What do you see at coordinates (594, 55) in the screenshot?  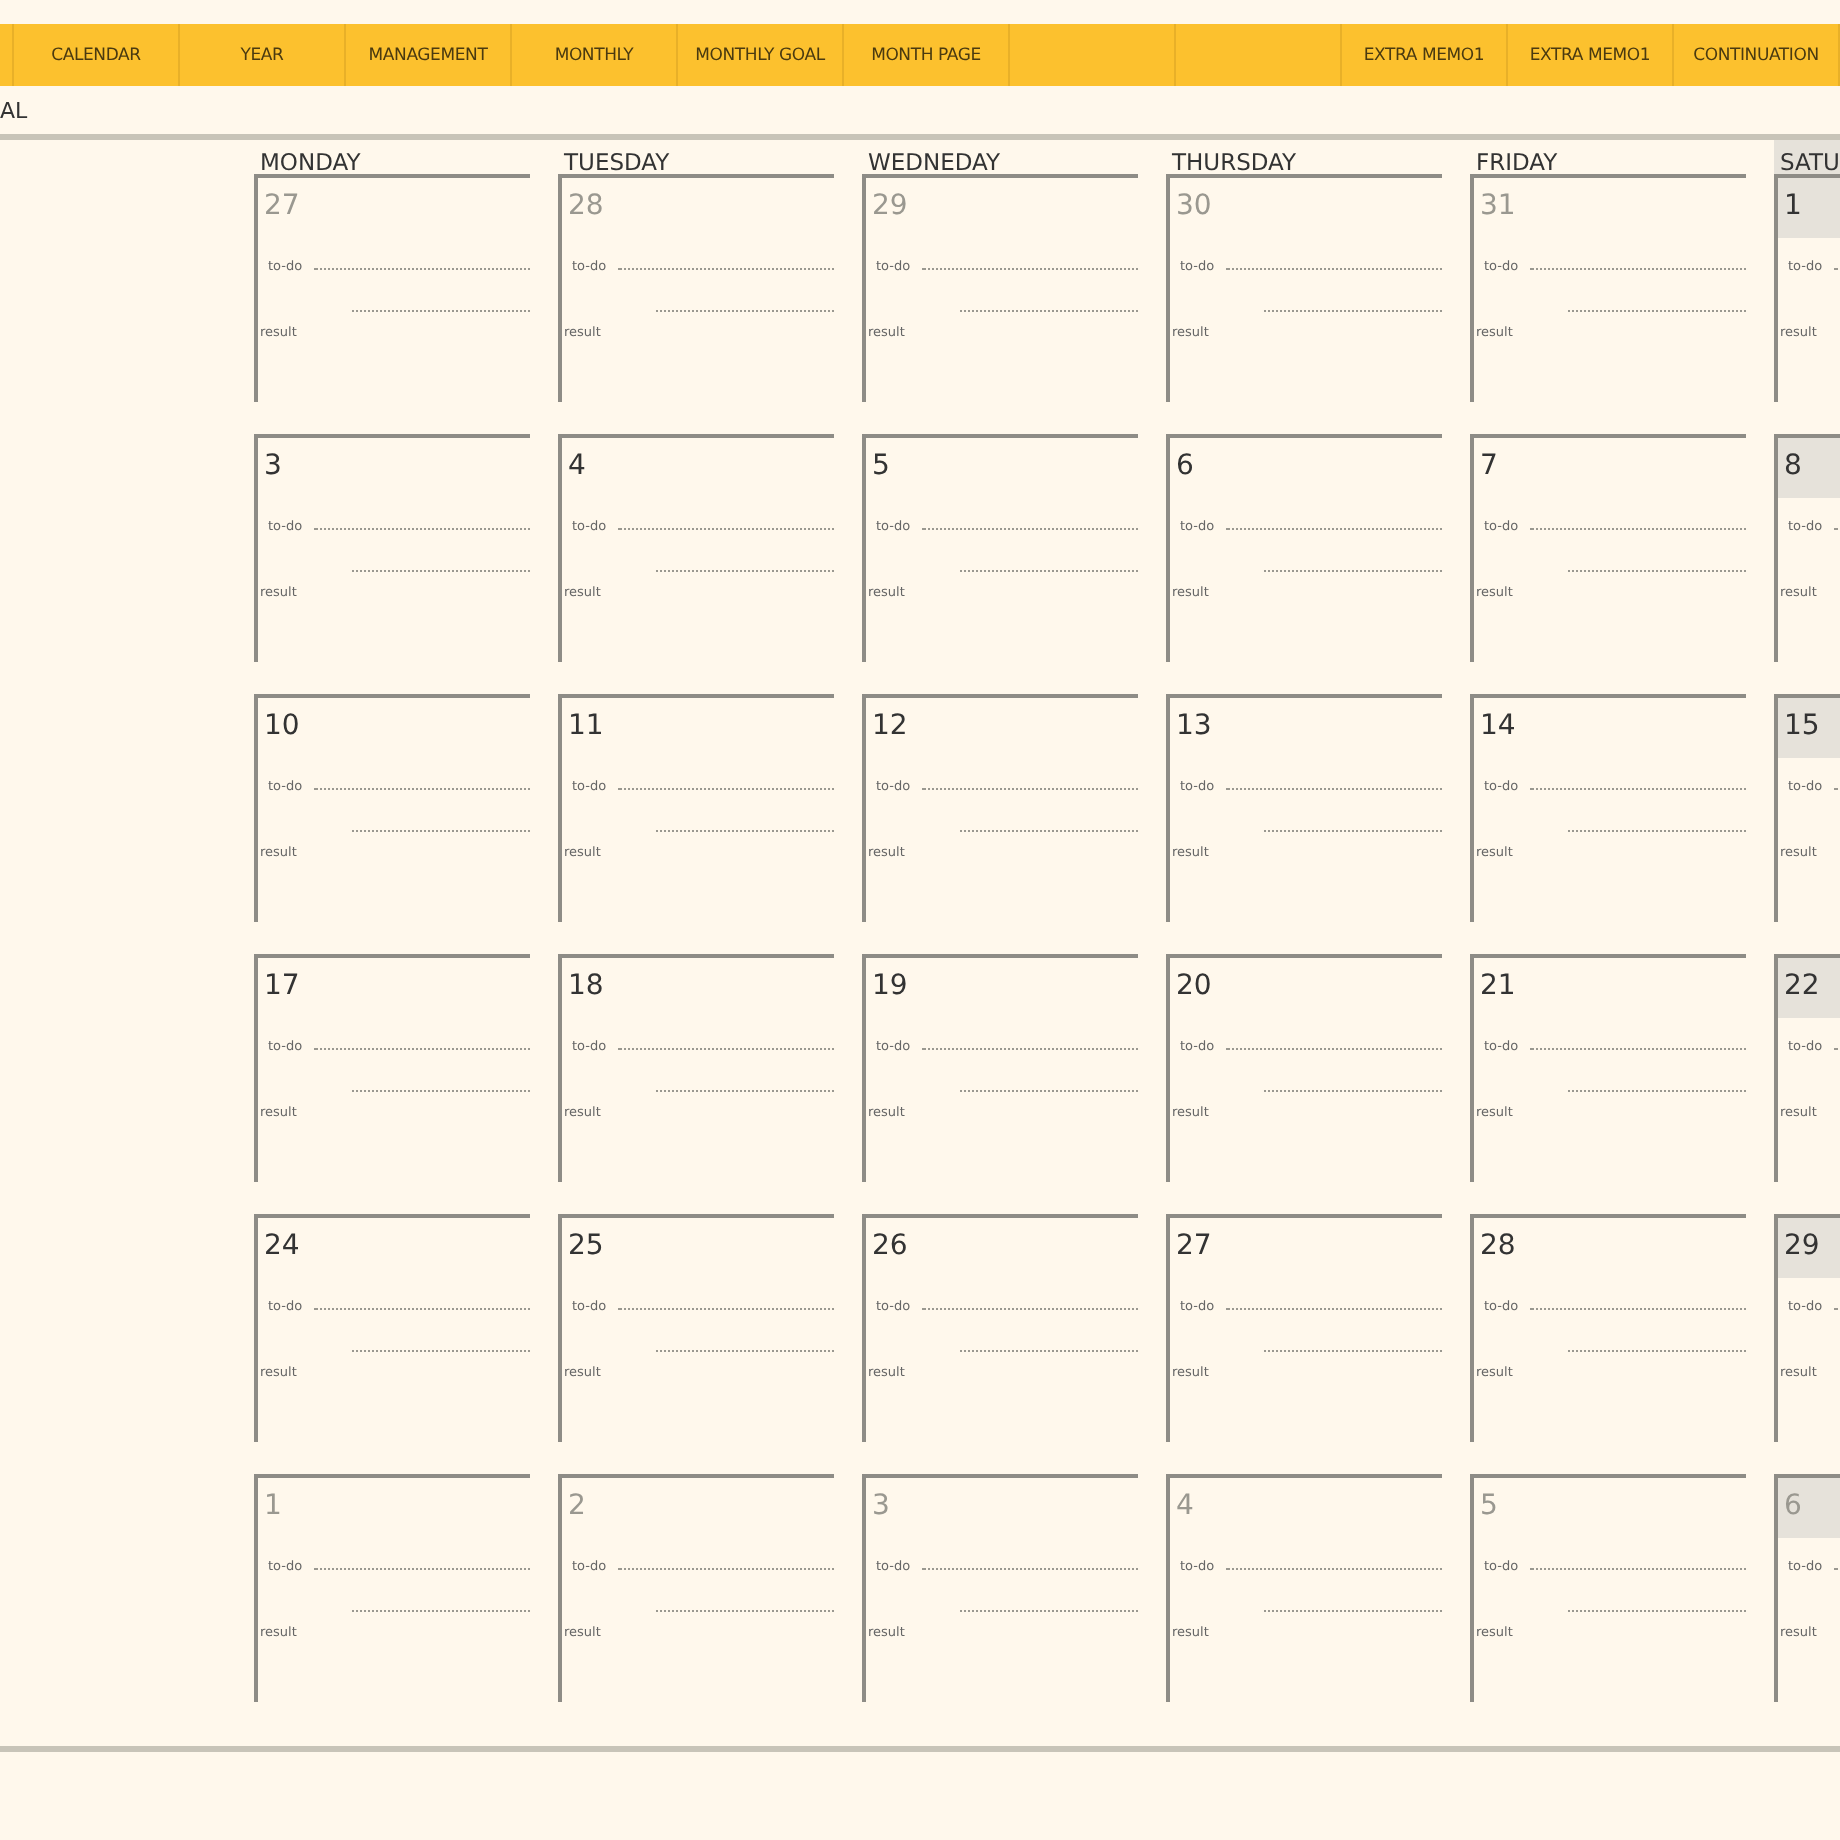 I see `nav-tab: MONTHLY` at bounding box center [594, 55].